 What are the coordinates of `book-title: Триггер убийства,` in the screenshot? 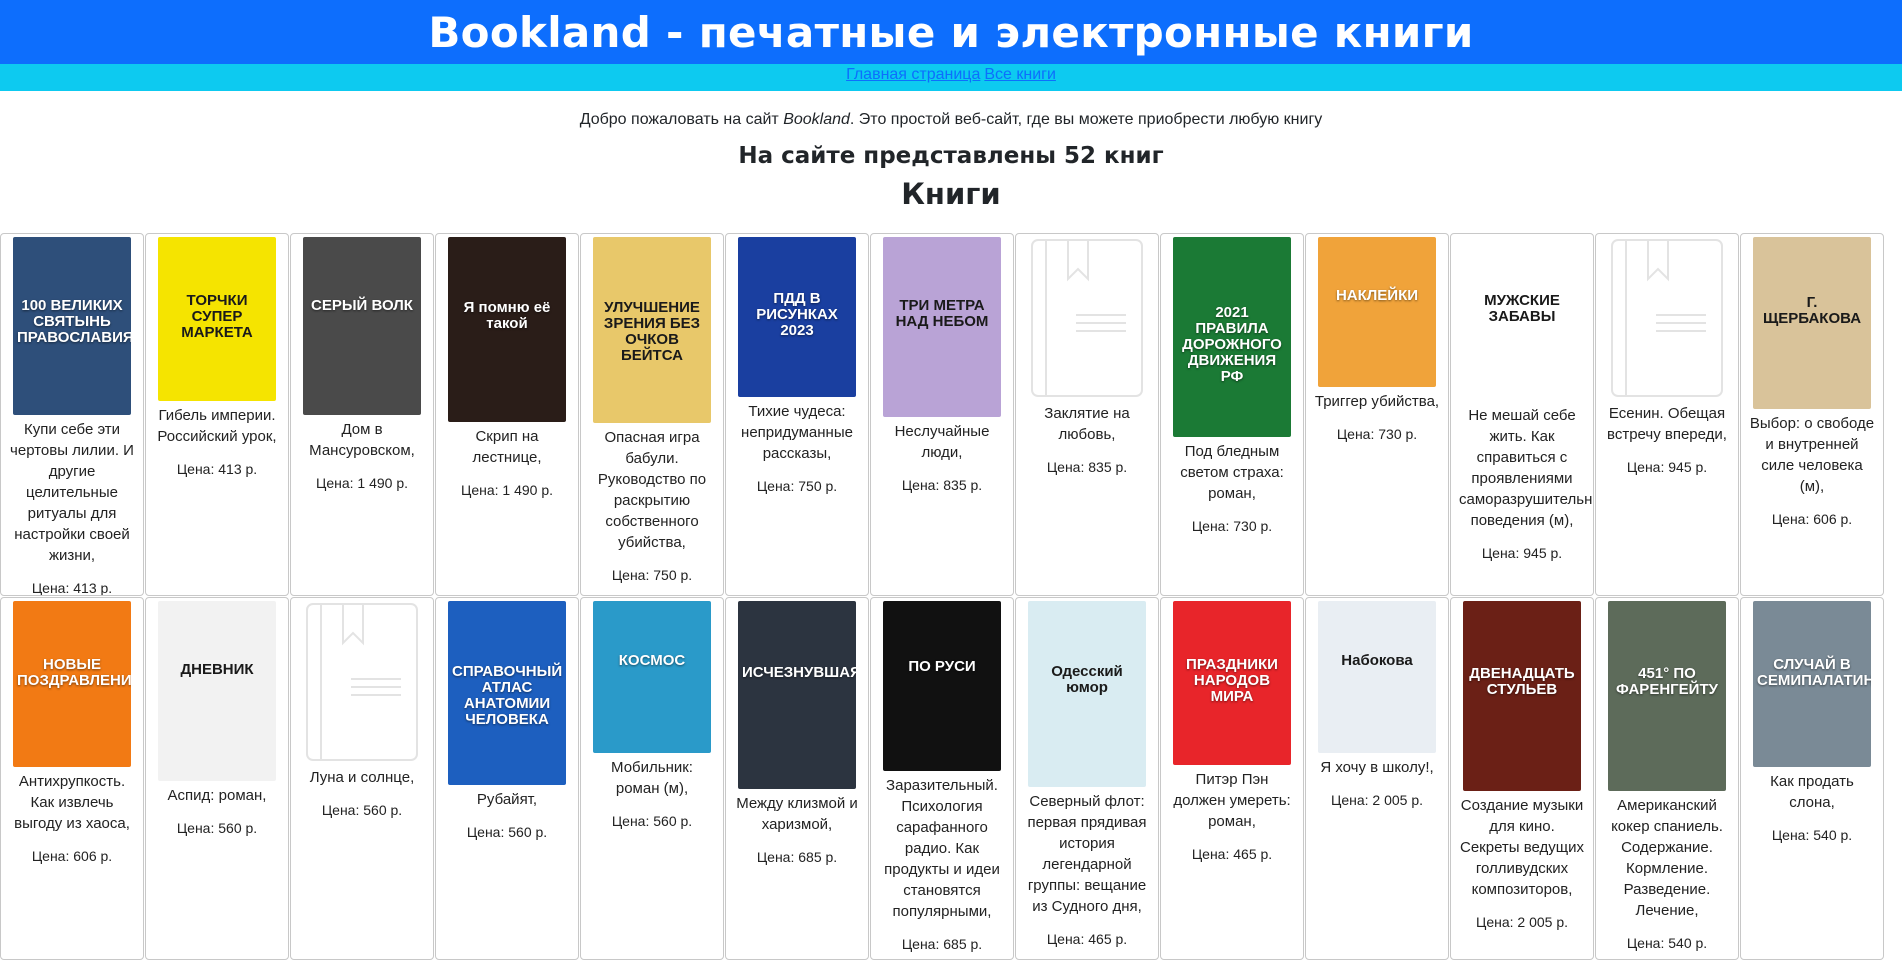 It's located at (1377, 401).